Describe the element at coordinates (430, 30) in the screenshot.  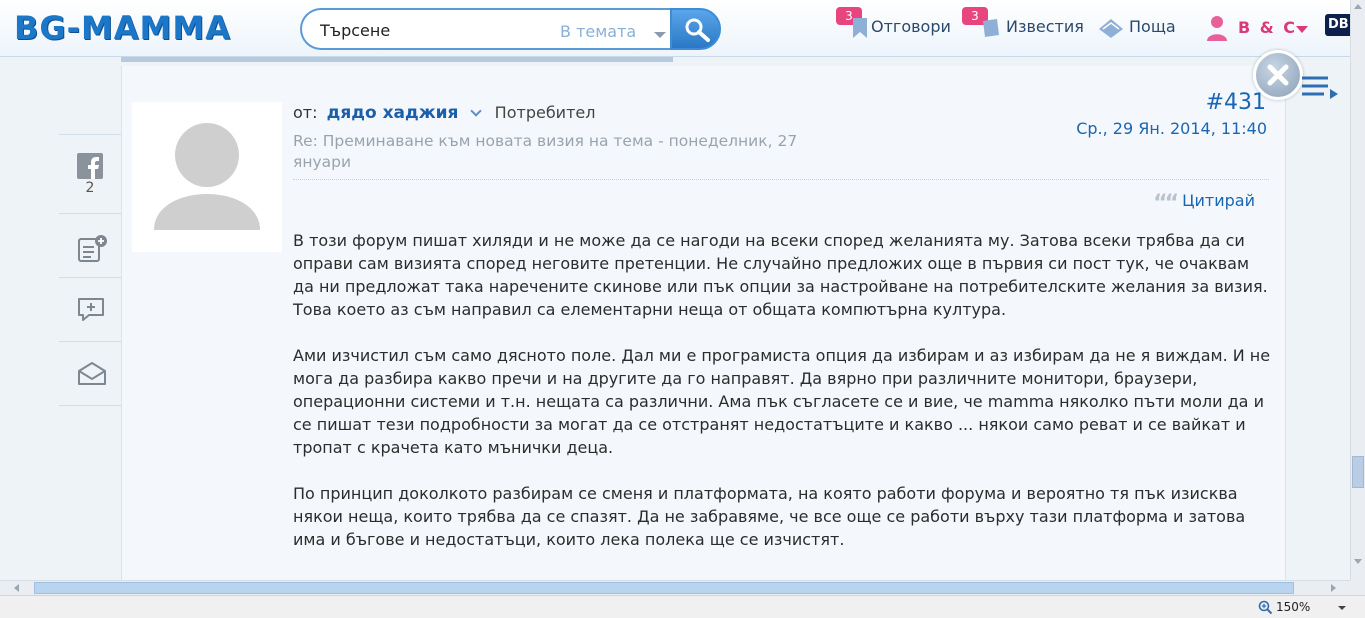
I see `search-input` at that location.